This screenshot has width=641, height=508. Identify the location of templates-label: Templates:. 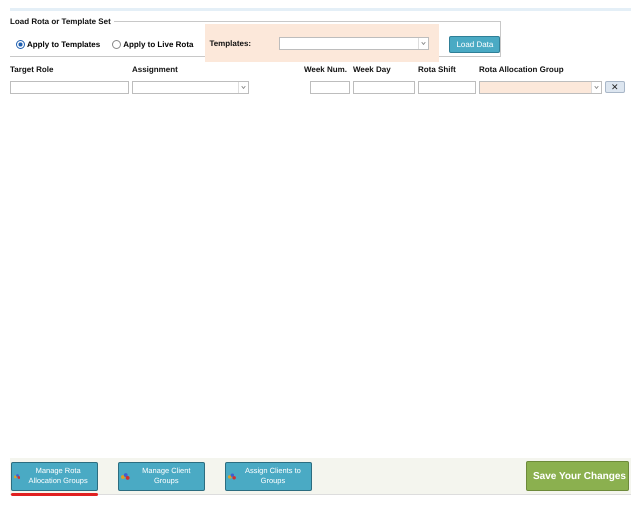
(230, 43).